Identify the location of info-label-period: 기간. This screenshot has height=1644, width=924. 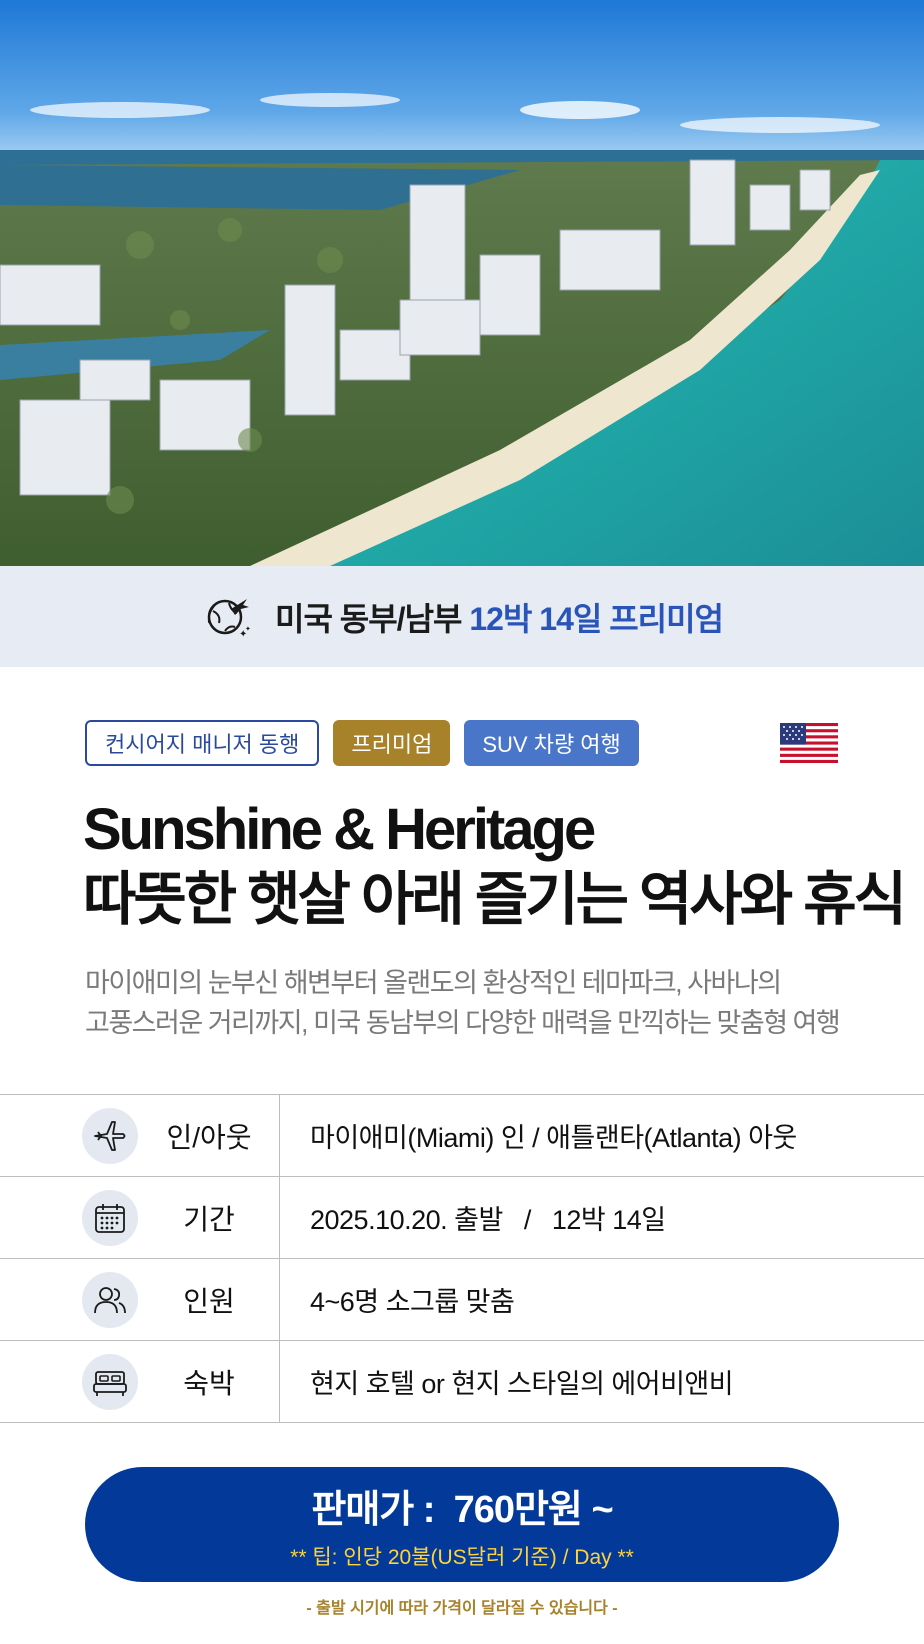
(209, 1219).